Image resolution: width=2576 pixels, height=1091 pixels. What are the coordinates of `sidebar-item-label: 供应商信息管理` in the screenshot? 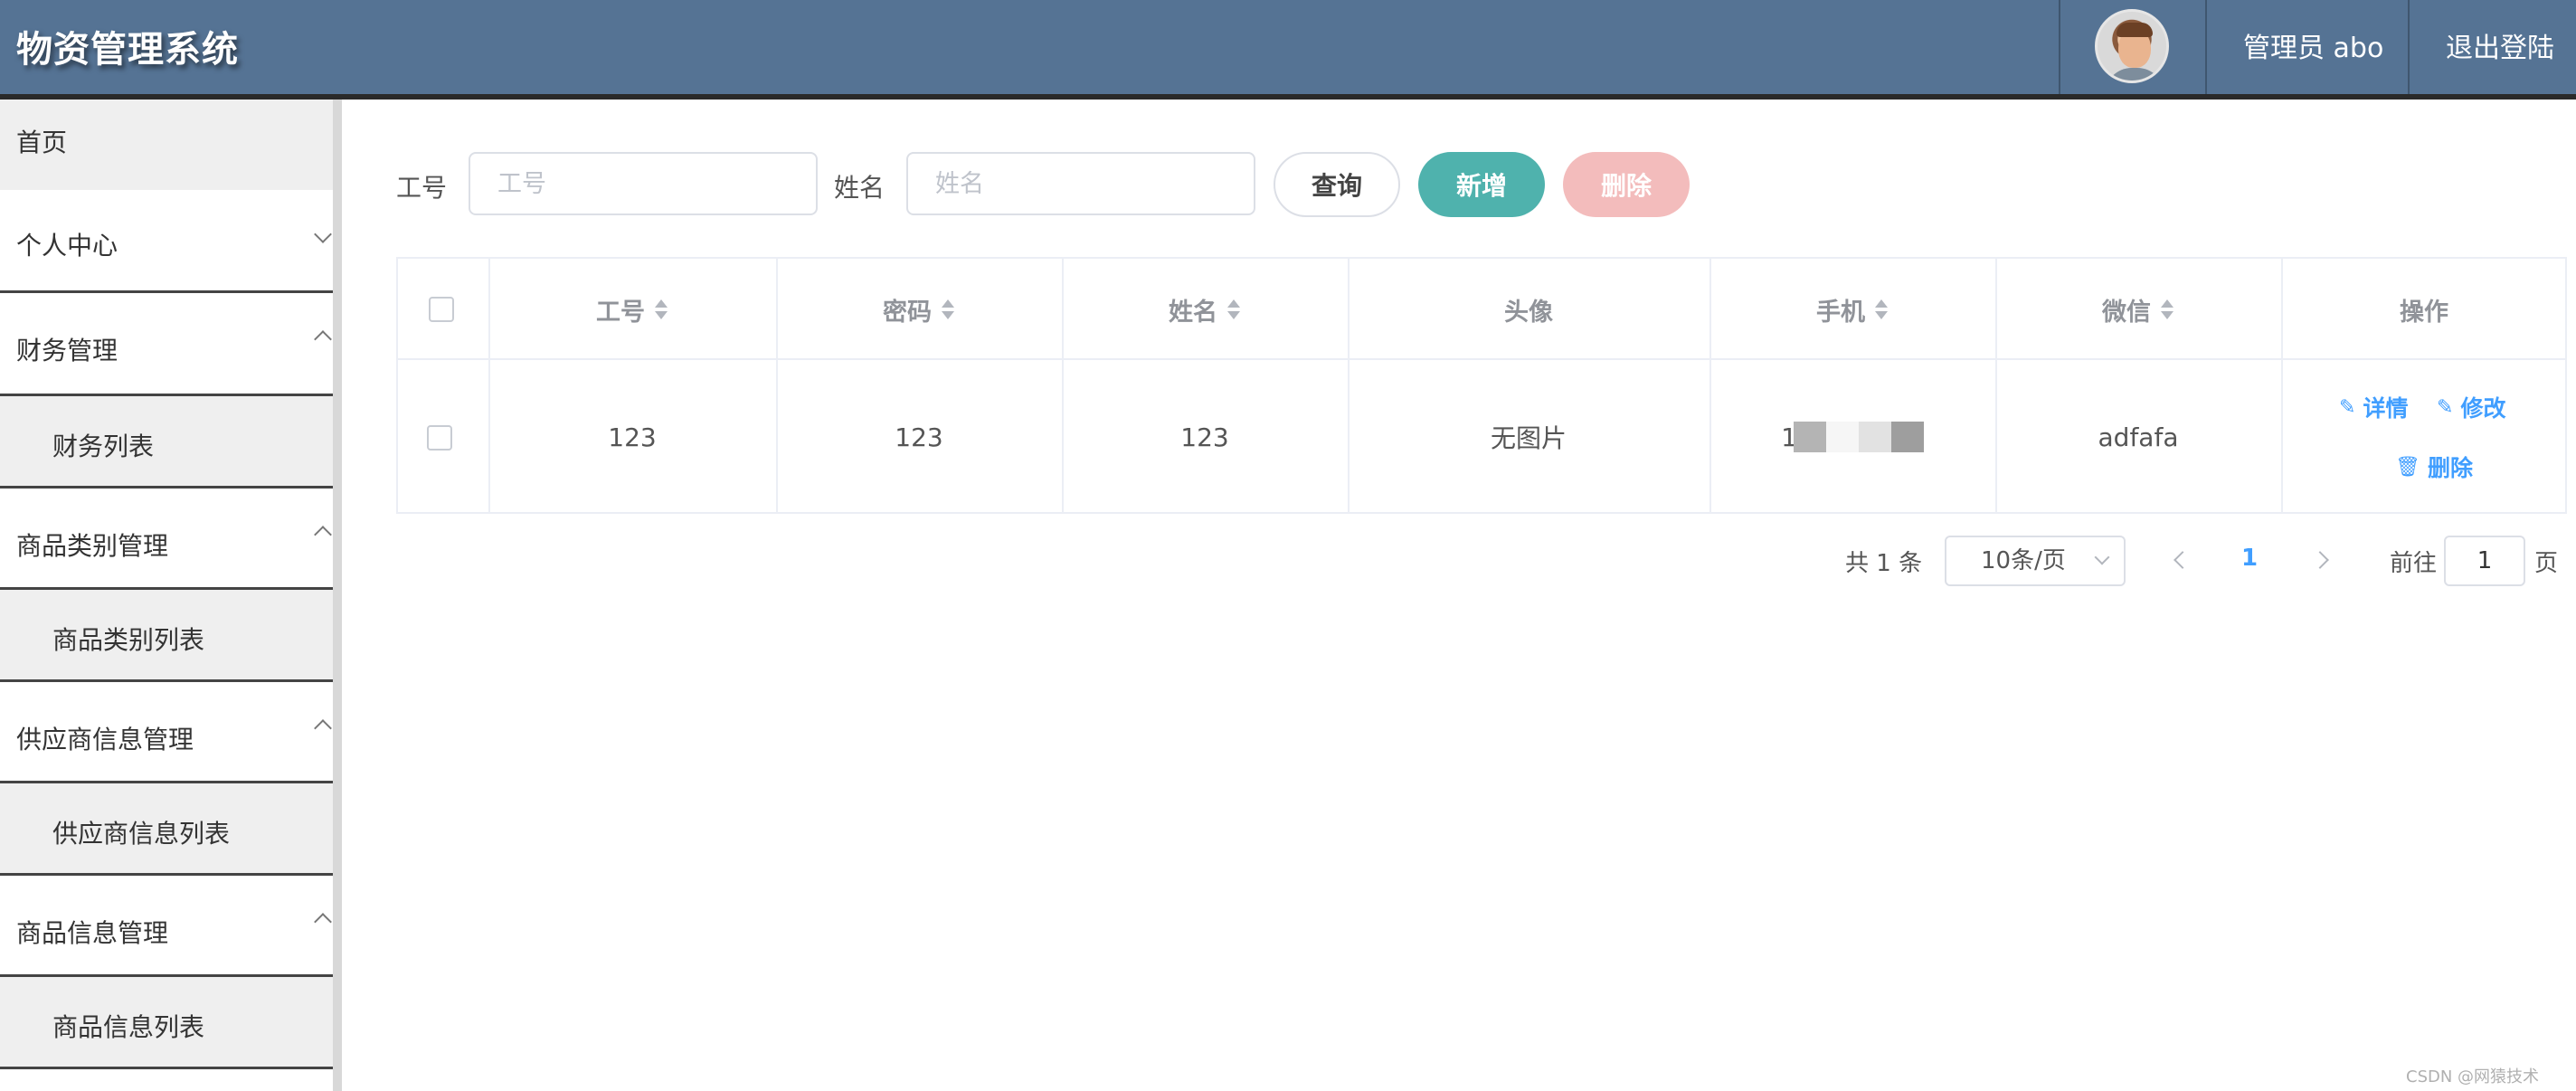 It's located at (105, 739).